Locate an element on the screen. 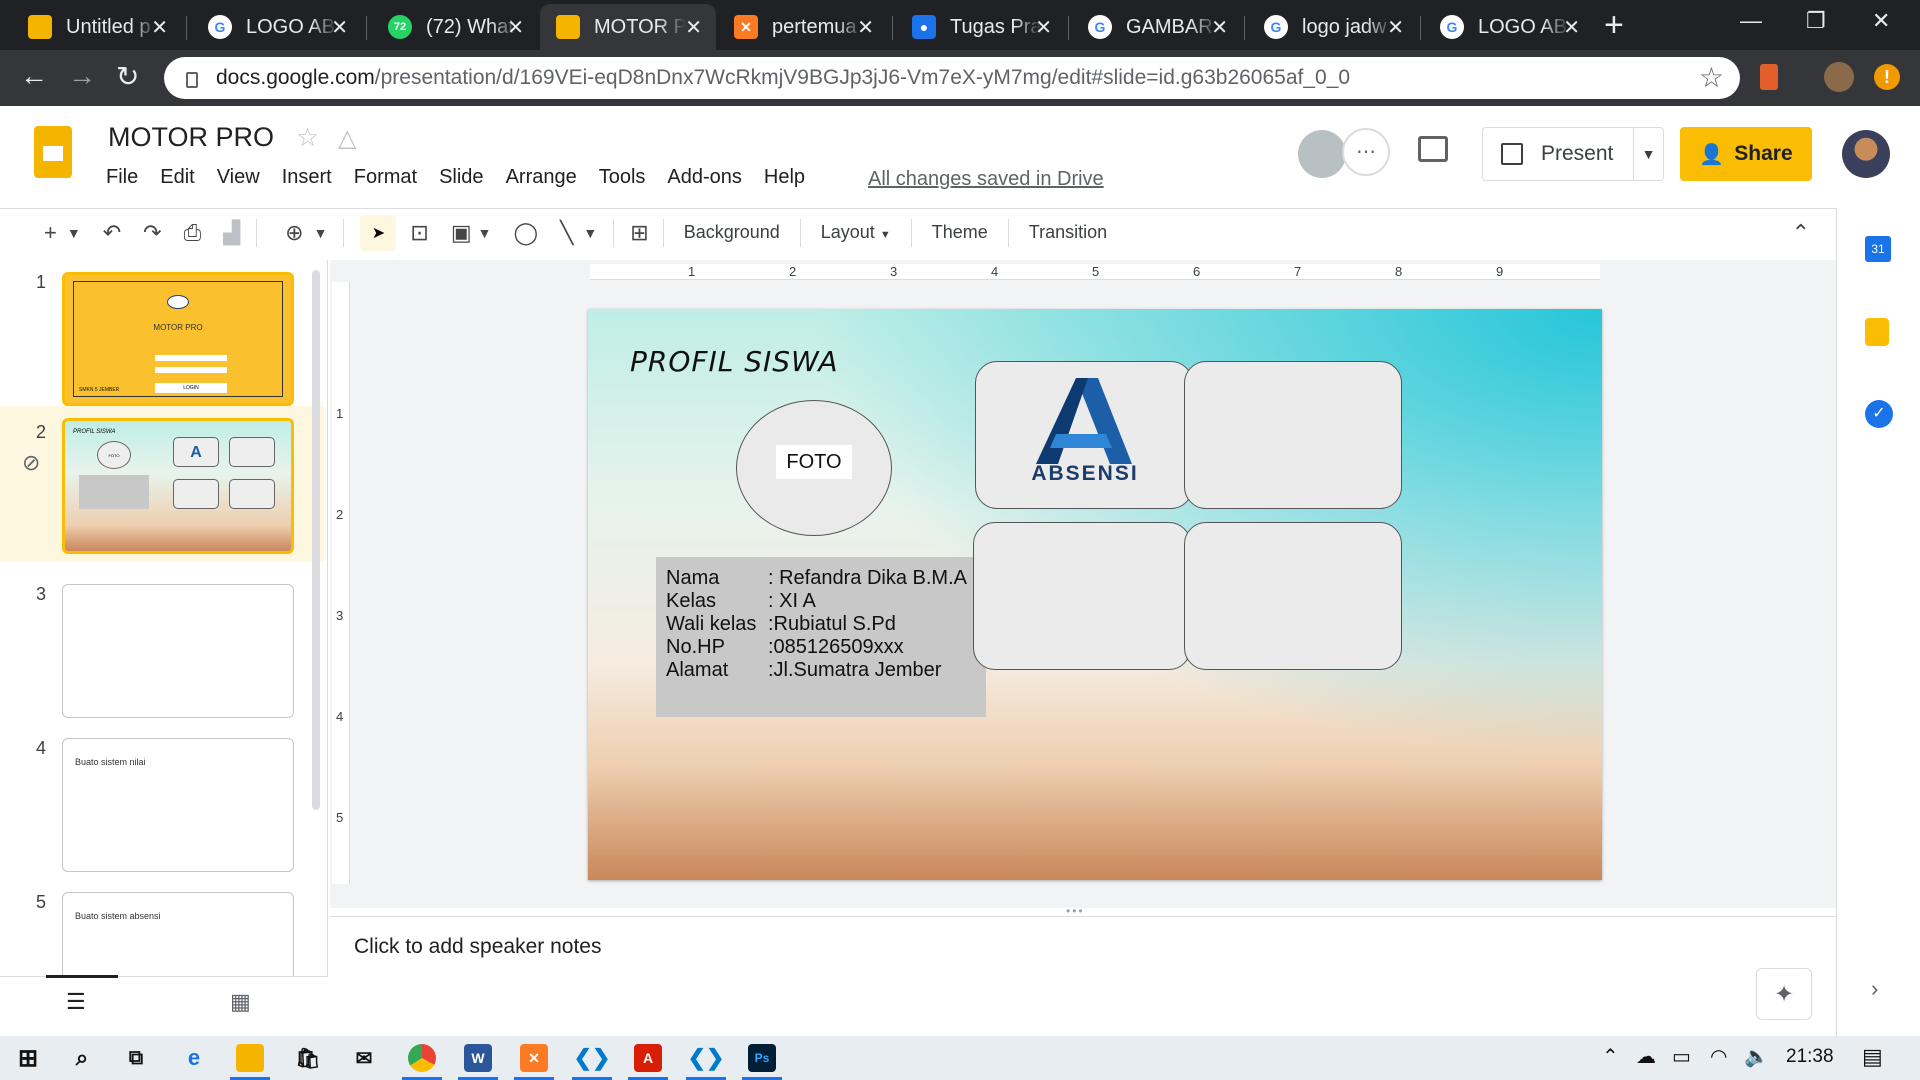 This screenshot has height=1080, width=1920. explore-button: ✦ is located at coordinates (1784, 994).